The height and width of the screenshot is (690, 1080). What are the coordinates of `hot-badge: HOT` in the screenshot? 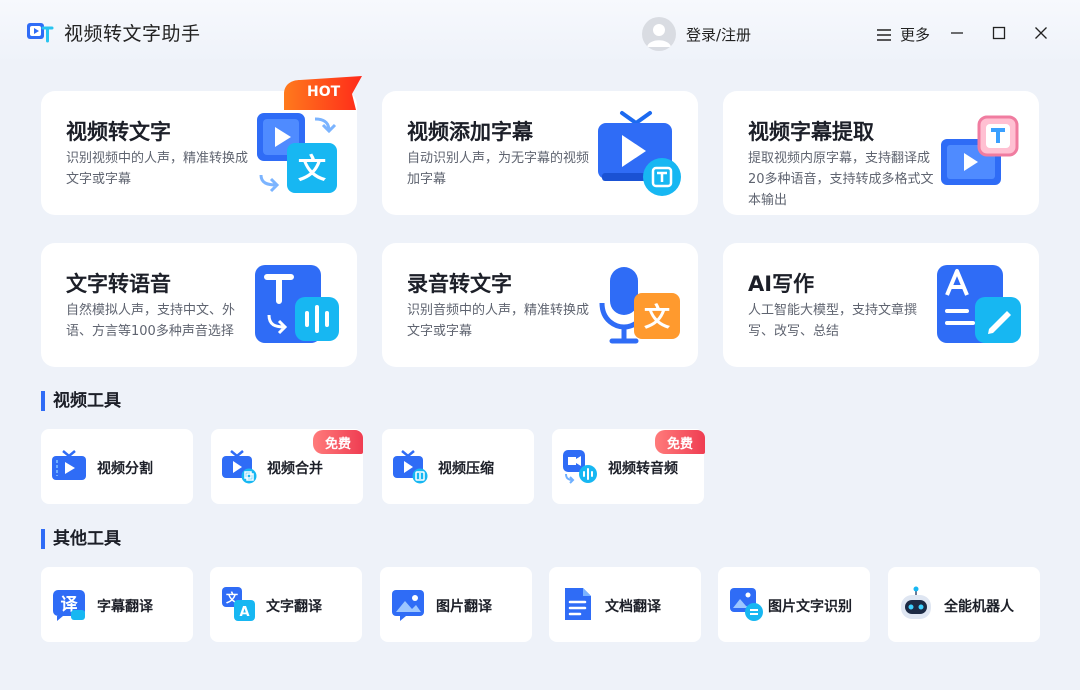 It's located at (324, 92).